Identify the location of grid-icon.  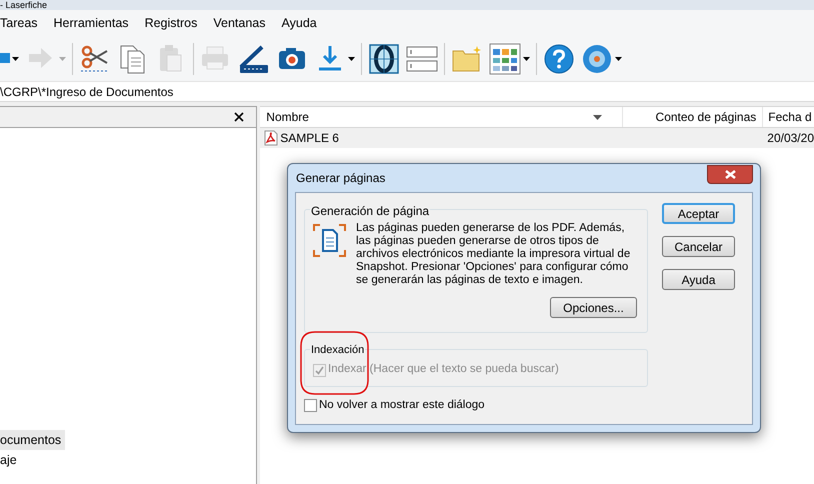
(505, 58).